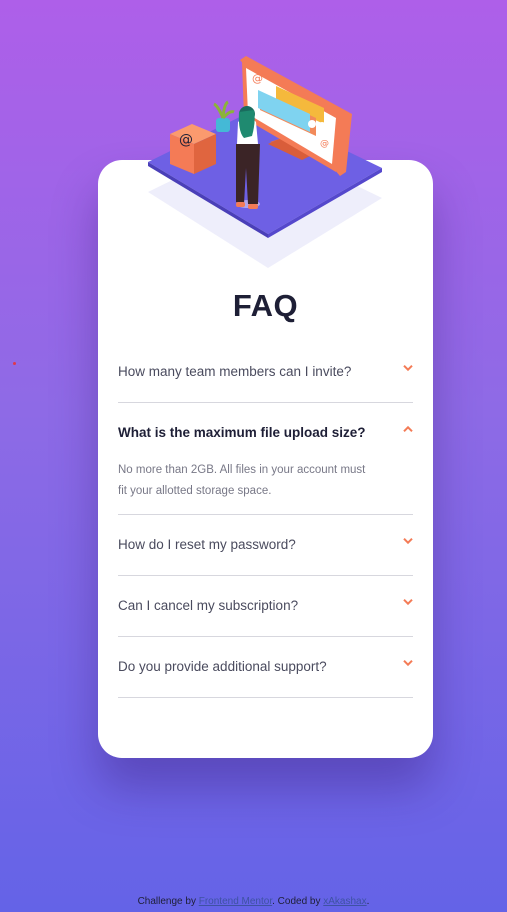 The width and height of the screenshot is (507, 912). What do you see at coordinates (14, 363) in the screenshot?
I see `stray-dot` at bounding box center [14, 363].